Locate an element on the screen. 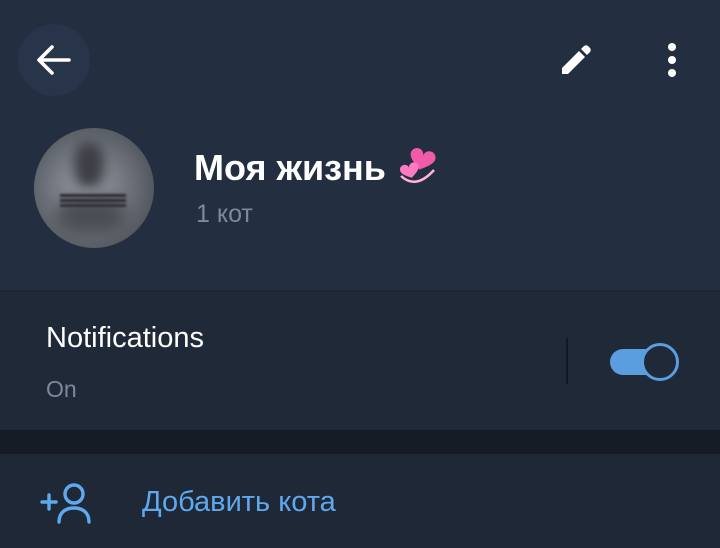 The image size is (720, 548). member-count: 1 кот is located at coordinates (224, 214).